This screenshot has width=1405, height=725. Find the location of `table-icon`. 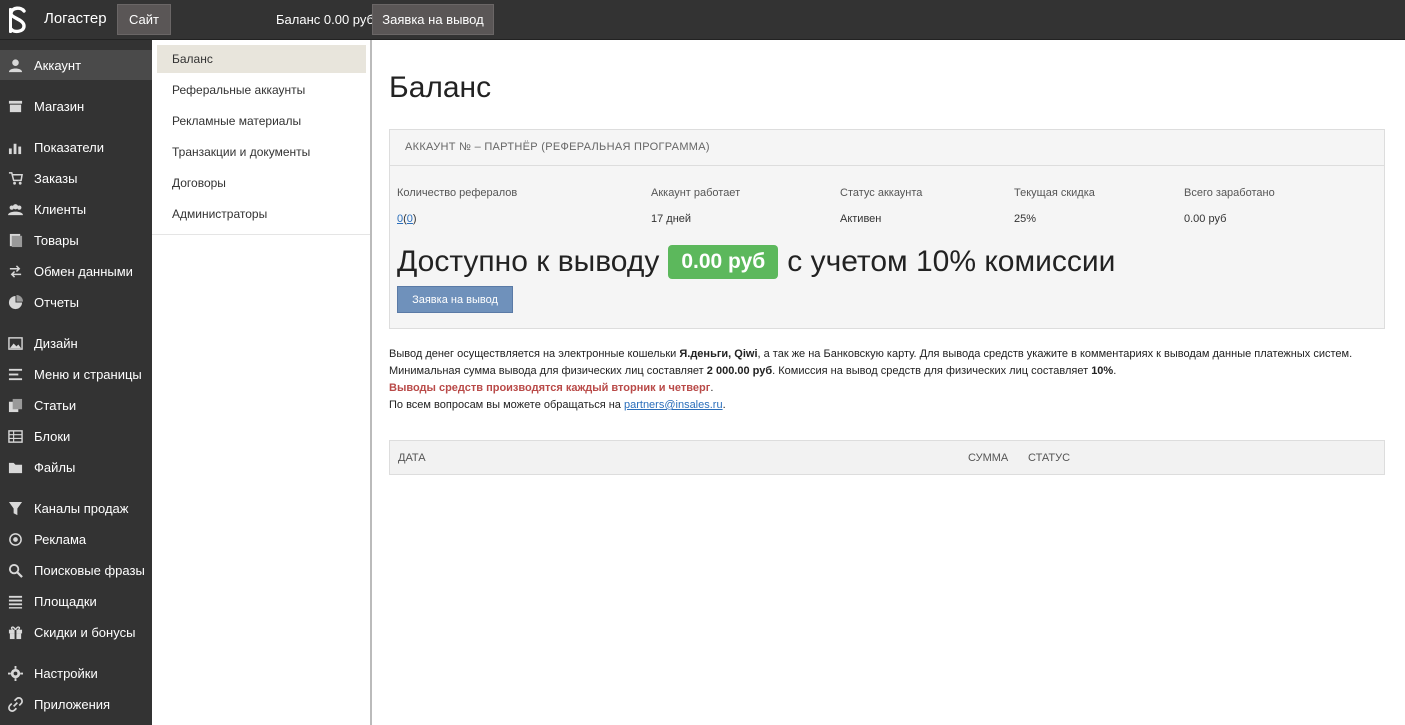

table-icon is located at coordinates (15, 436).